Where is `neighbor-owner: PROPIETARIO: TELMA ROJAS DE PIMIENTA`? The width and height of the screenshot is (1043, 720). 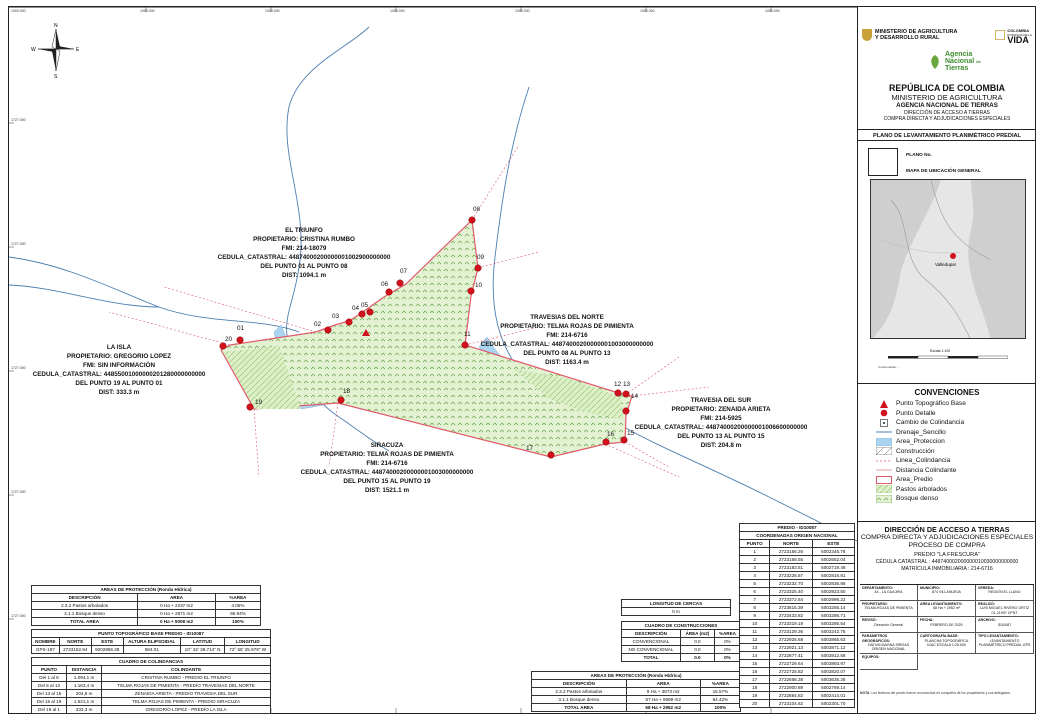
neighbor-owner: PROPIETARIO: TELMA ROJAS DE PIMIENTA is located at coordinates (567, 326).